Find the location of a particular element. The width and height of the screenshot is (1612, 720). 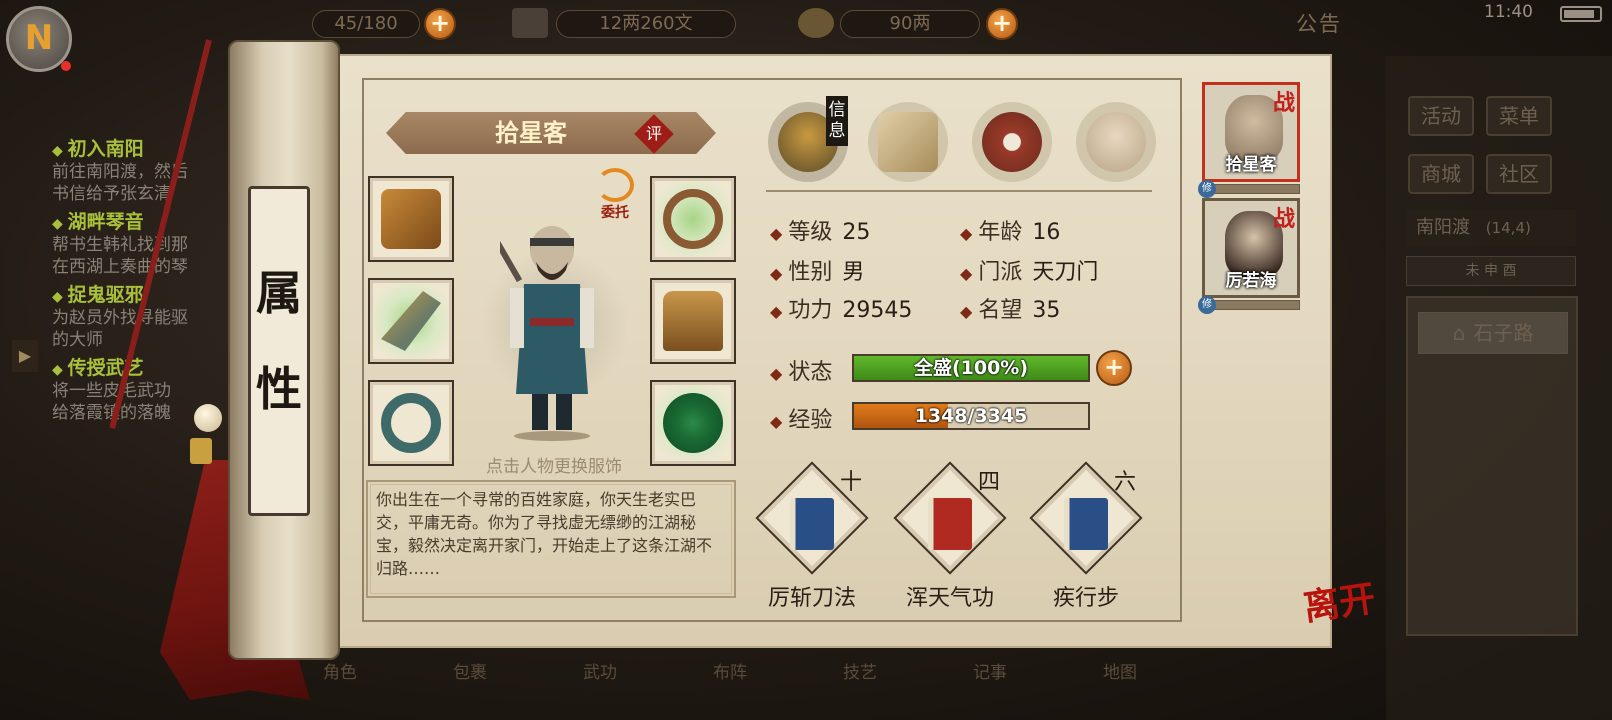

equip-slot-weapon is located at coordinates (411, 321).